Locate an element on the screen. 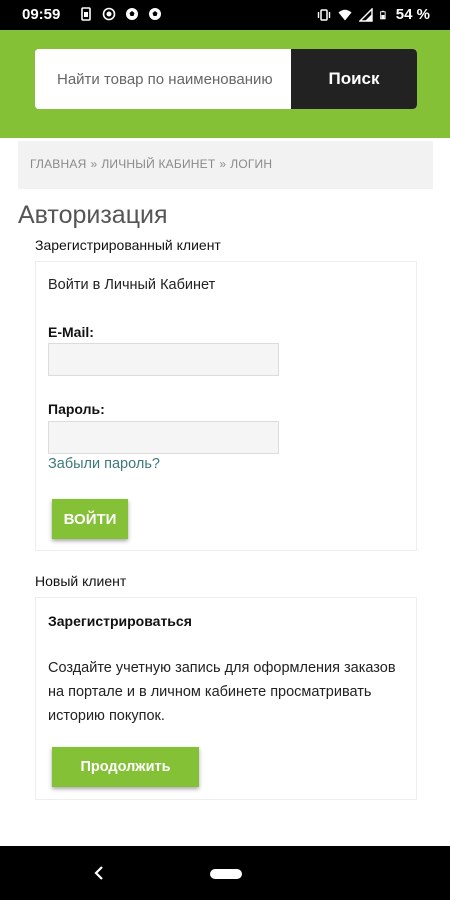  search-bar: Поиск is located at coordinates (226, 79).